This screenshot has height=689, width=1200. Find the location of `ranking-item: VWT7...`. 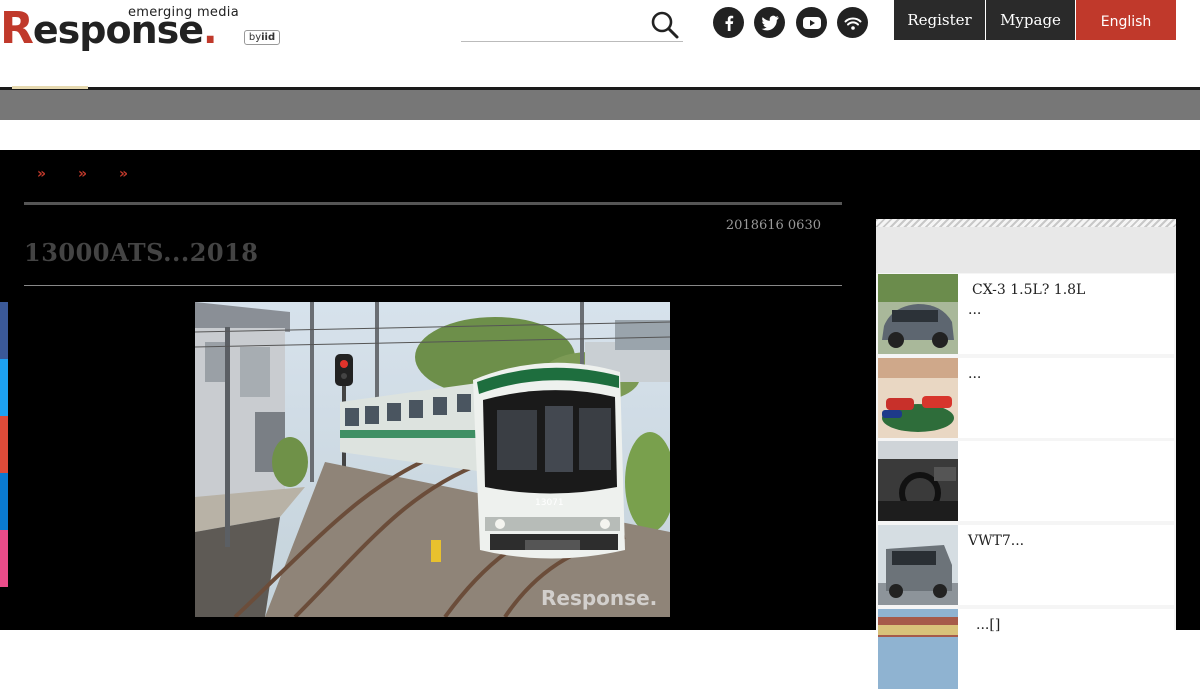

ranking-item: VWT7... is located at coordinates (1026, 565).